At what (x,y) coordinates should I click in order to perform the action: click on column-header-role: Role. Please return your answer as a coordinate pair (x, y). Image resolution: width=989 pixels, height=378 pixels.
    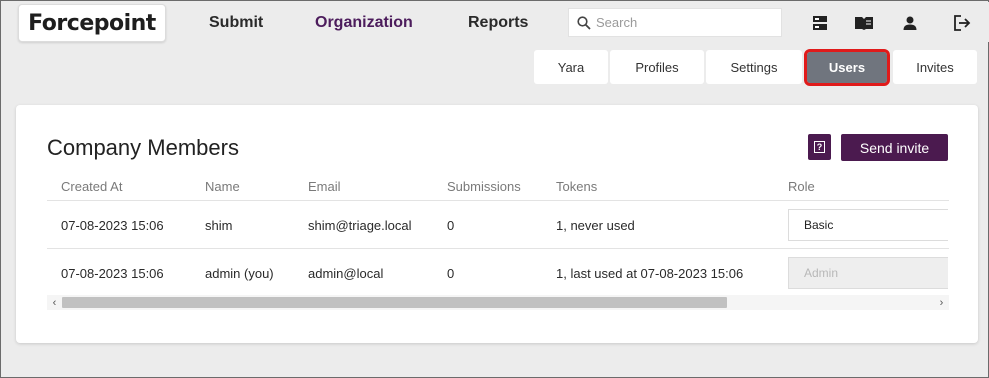
    Looking at the image, I should click on (801, 186).